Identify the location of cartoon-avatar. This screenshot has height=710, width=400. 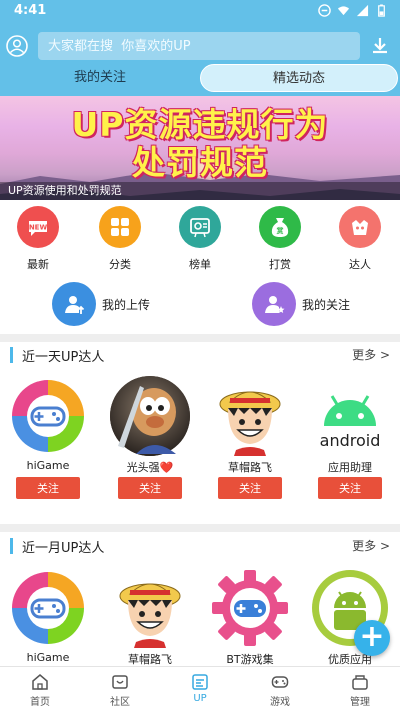
(150, 416).